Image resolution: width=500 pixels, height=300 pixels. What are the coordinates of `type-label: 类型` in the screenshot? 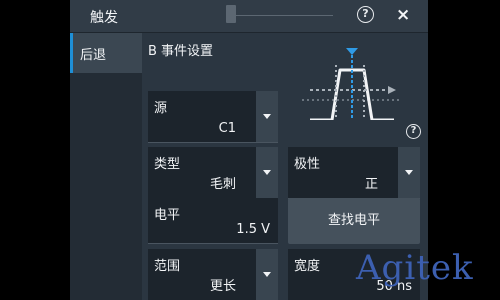 It's located at (167, 164).